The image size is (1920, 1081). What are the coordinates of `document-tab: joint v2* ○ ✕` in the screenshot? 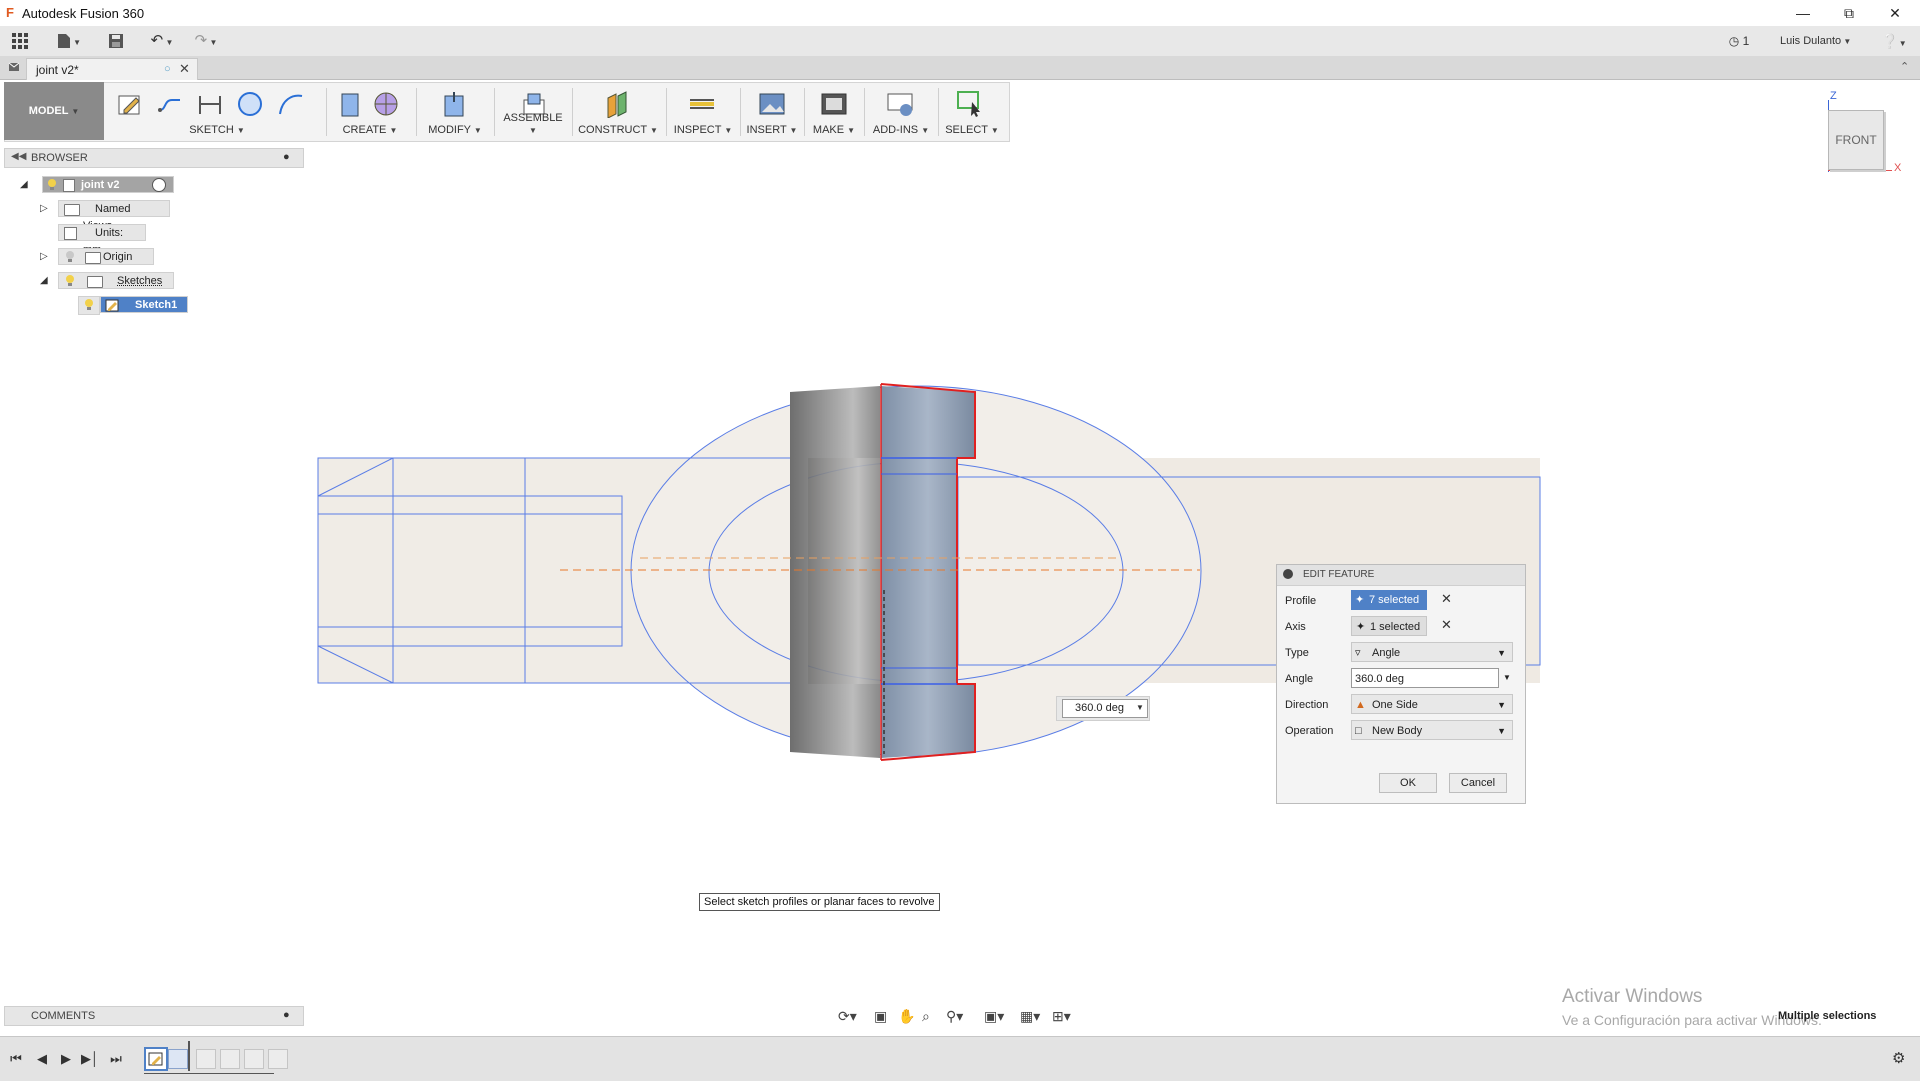 It's located at (112, 69).